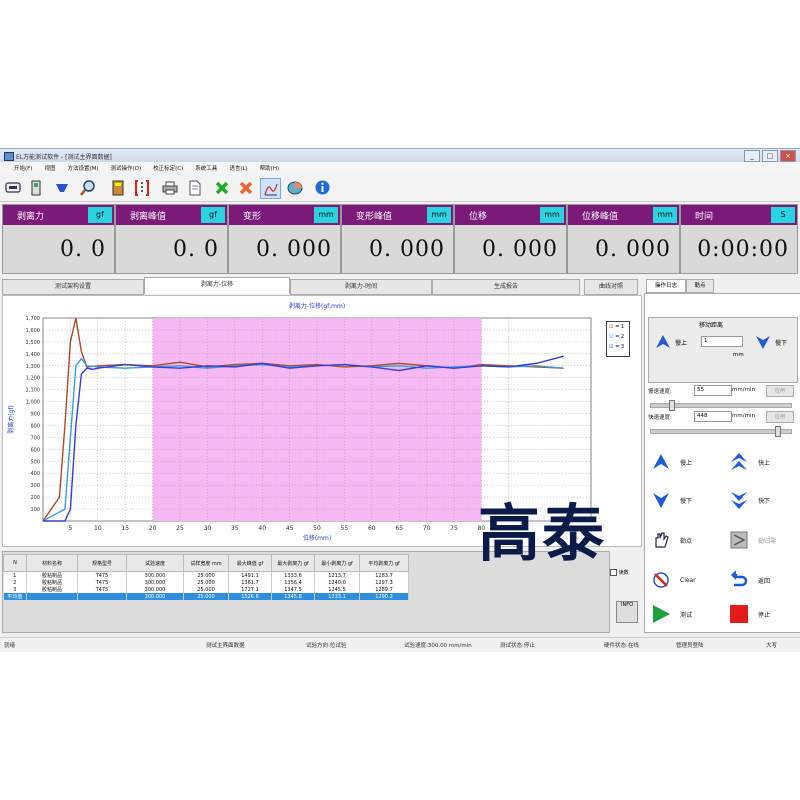  What do you see at coordinates (294, 249) in the screenshot?
I see `readout-value: 0. 000` at bounding box center [294, 249].